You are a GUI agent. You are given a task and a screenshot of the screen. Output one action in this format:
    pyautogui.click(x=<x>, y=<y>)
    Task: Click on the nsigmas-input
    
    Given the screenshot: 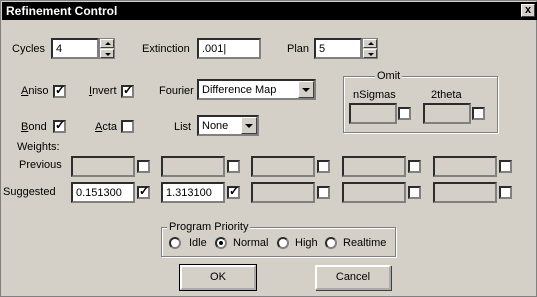 What is the action you would take?
    pyautogui.click(x=373, y=113)
    